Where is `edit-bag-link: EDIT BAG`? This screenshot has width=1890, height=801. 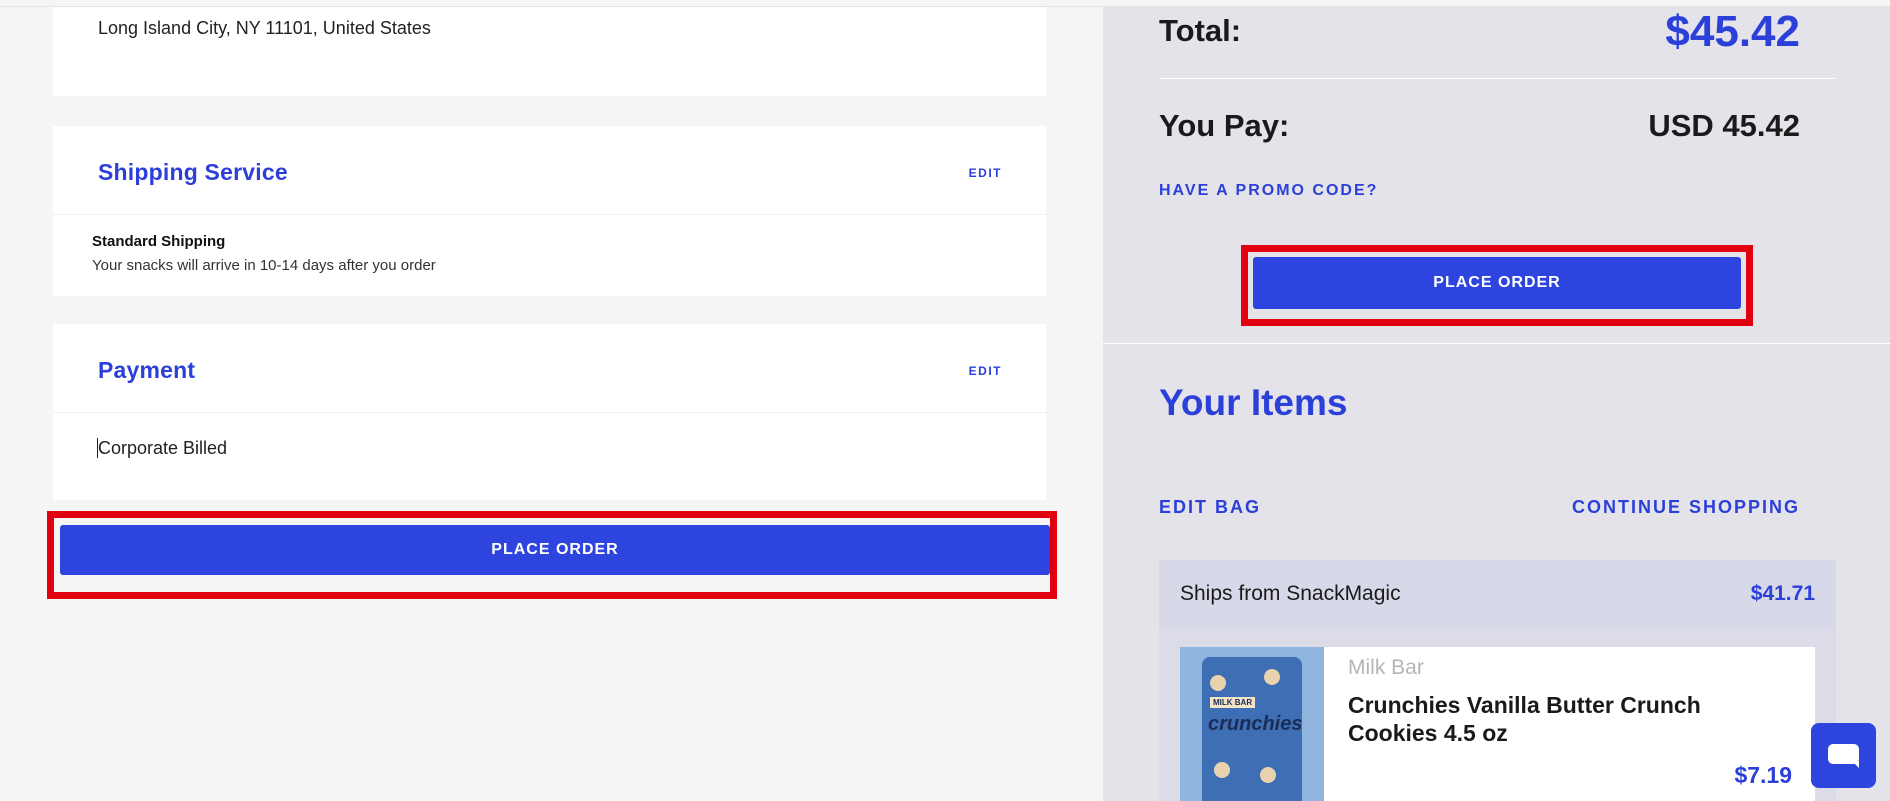 edit-bag-link: EDIT BAG is located at coordinates (1210, 507).